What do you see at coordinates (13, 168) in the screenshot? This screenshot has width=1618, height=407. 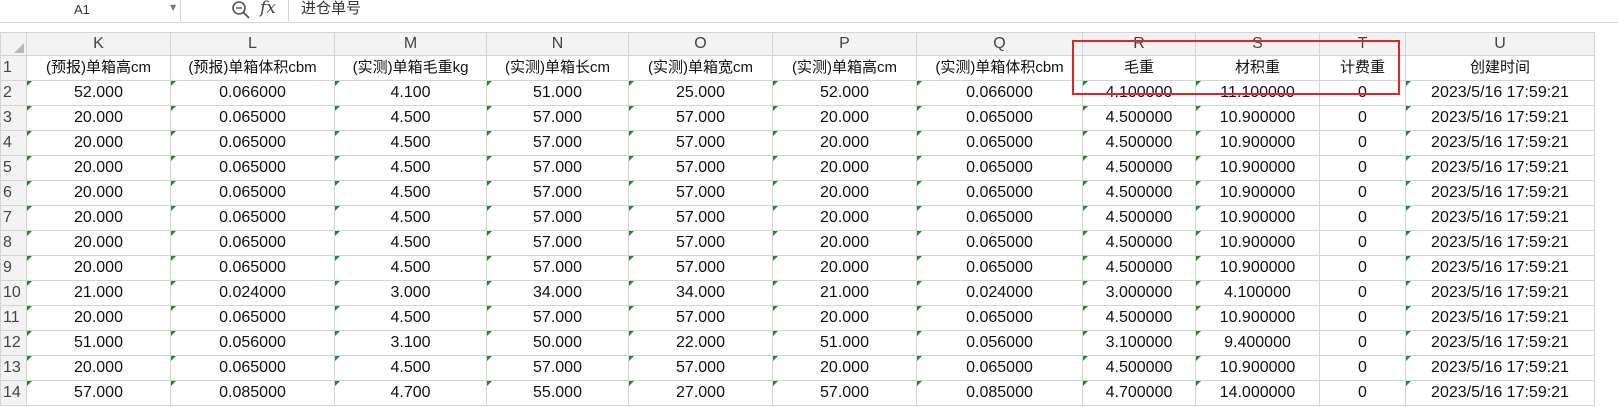 I see `row-header: 5` at bounding box center [13, 168].